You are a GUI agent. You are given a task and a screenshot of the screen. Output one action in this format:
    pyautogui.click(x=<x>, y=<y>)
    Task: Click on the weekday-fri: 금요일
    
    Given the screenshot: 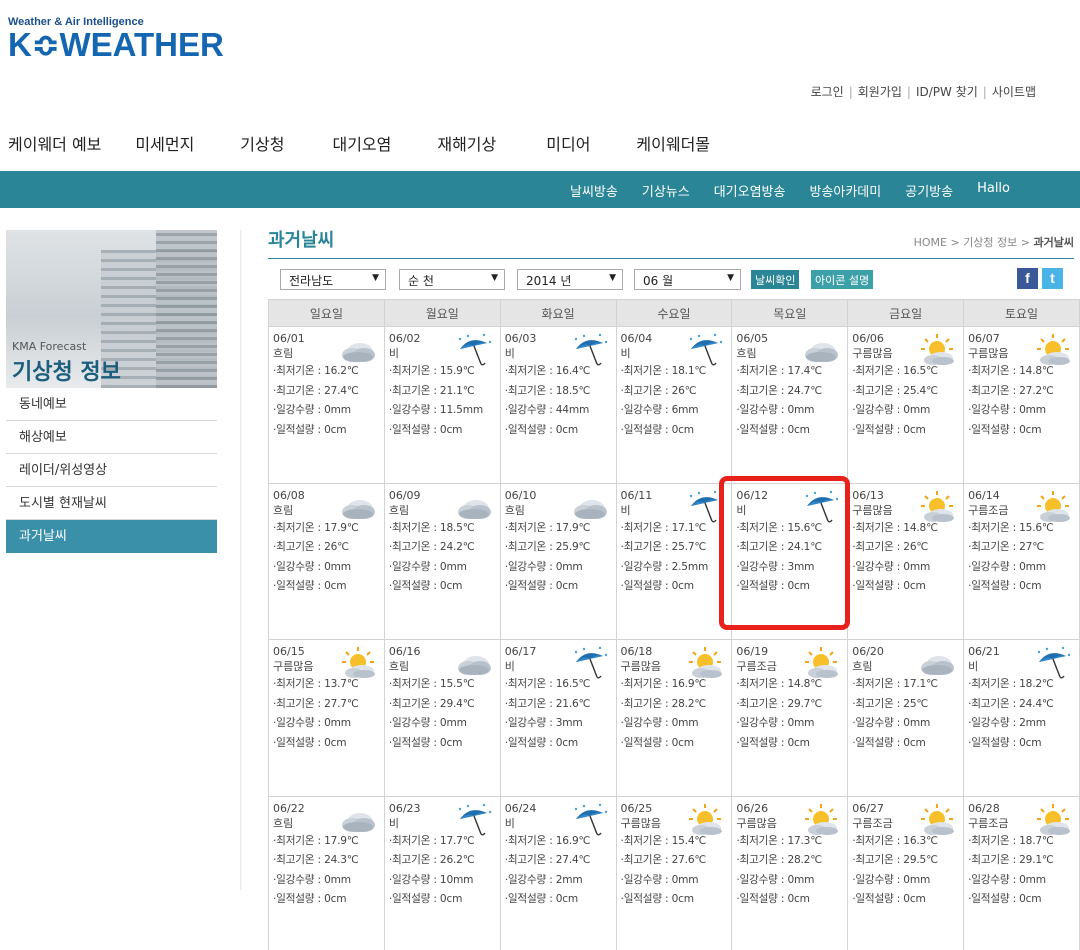 What is the action you would take?
    pyautogui.click(x=906, y=313)
    